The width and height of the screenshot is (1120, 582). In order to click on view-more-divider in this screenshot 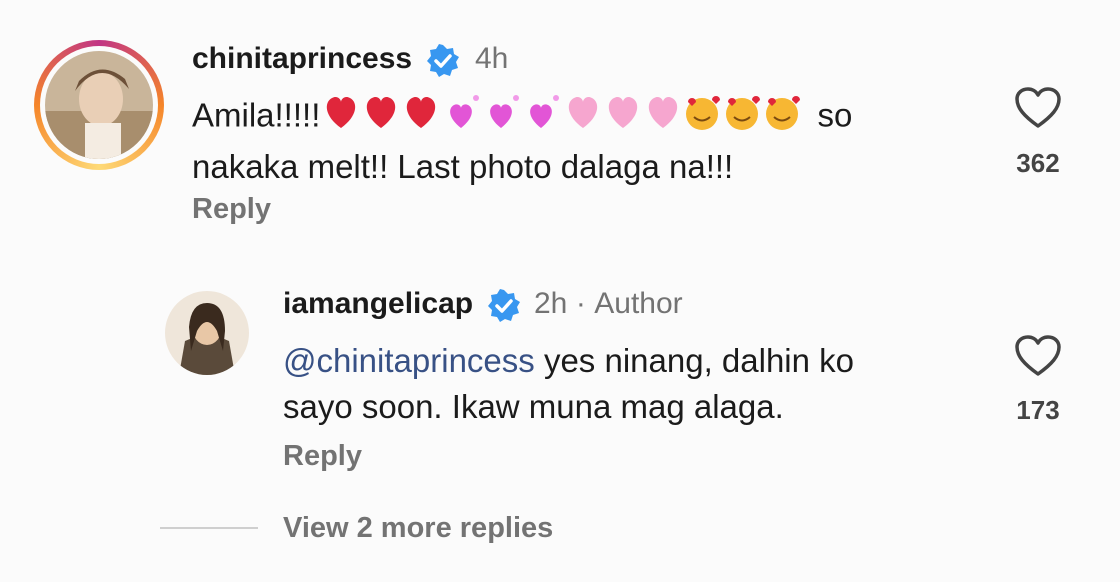, I will do `click(209, 528)`.